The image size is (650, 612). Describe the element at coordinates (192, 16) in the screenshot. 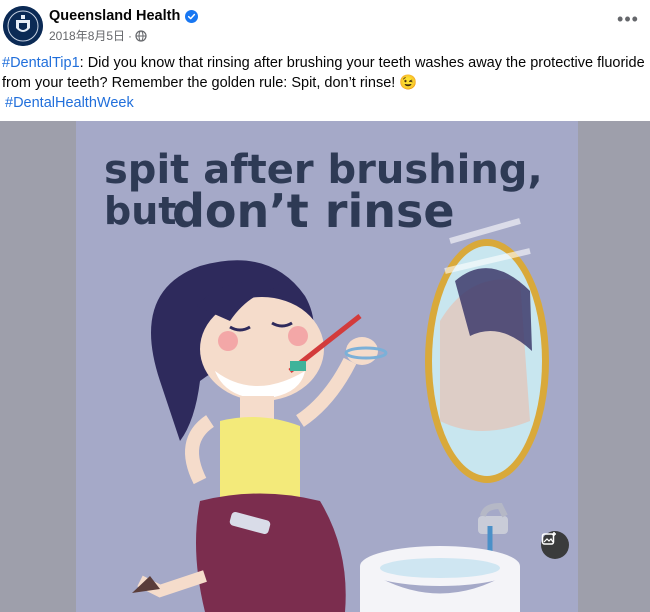

I see `verified-badge-icon` at that location.